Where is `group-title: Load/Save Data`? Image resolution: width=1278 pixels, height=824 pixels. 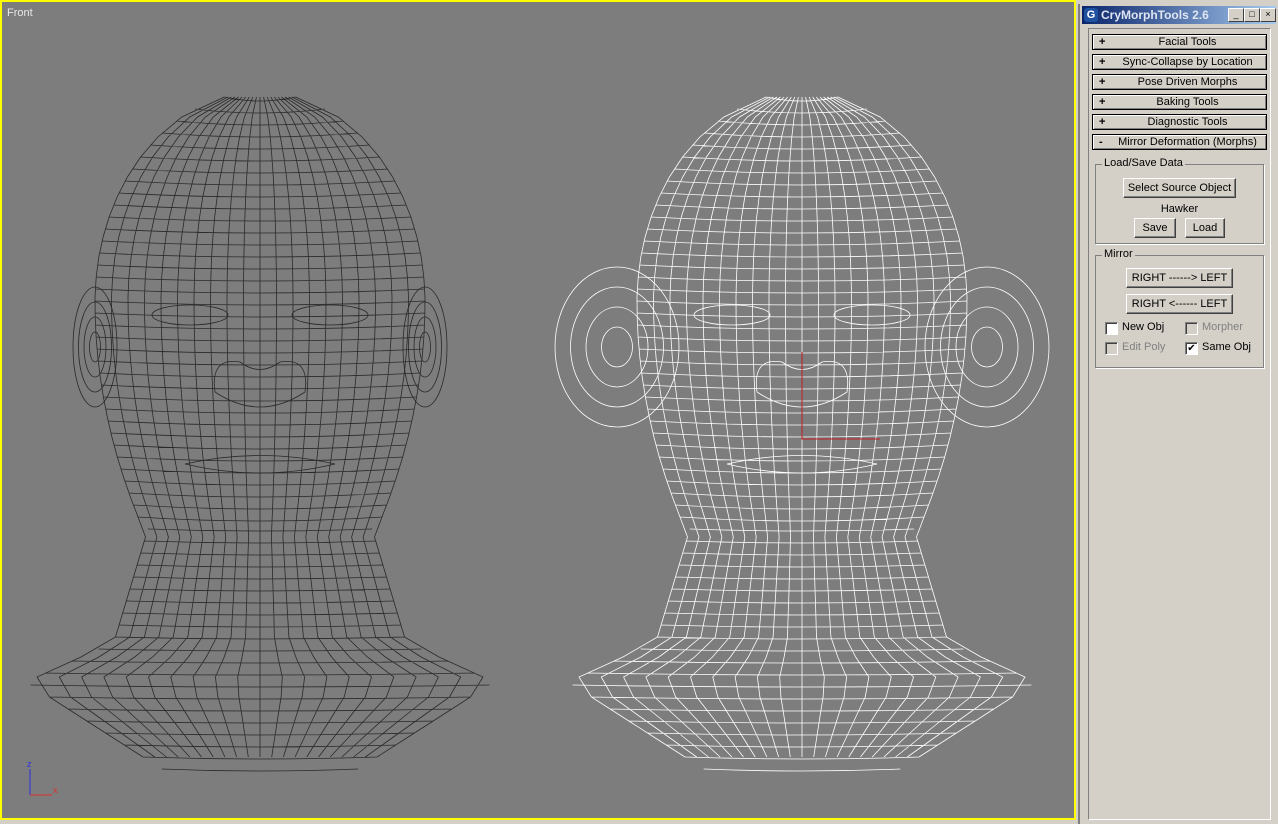 group-title: Load/Save Data is located at coordinates (1143, 163).